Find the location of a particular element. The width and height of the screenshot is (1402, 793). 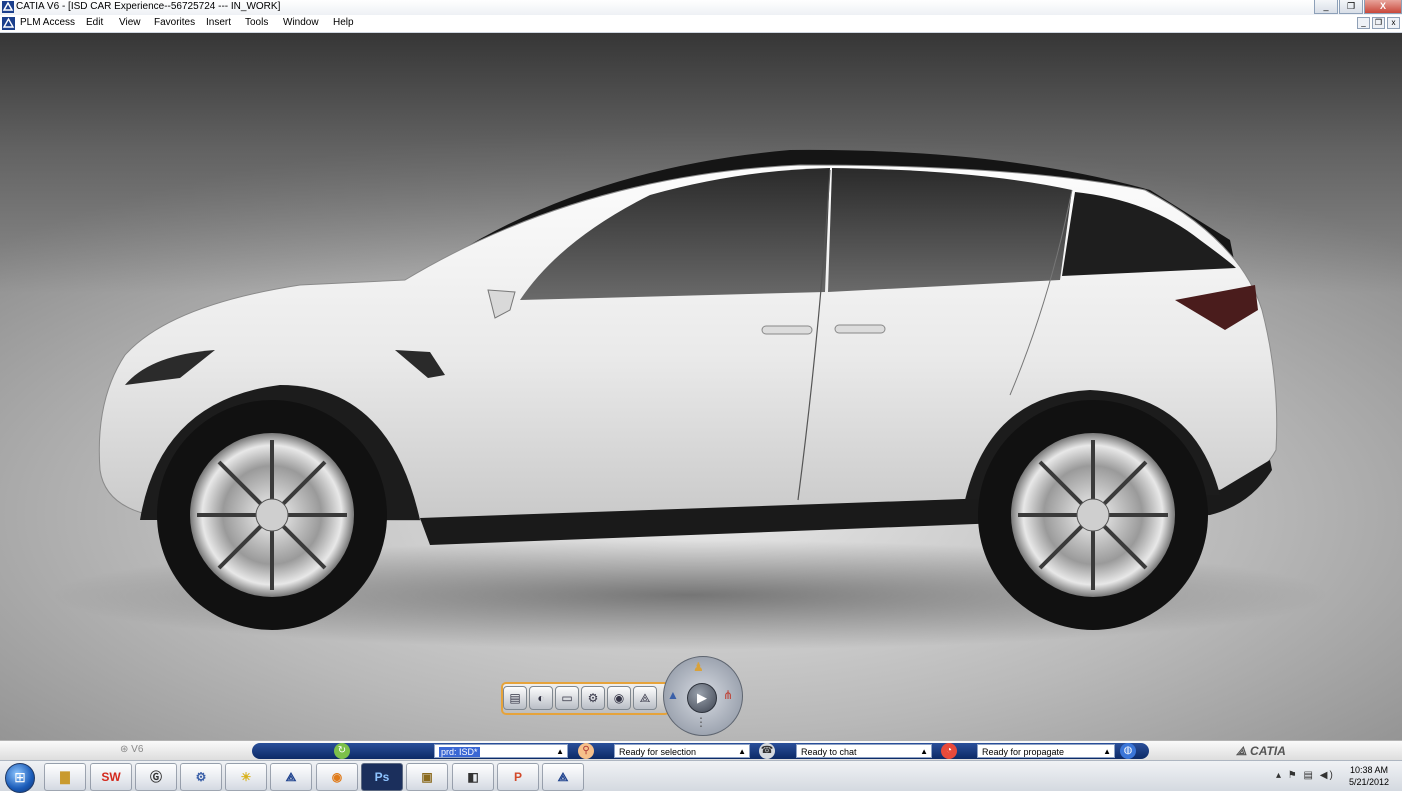

compass-tool-icon: ⟁ is located at coordinates (645, 698).